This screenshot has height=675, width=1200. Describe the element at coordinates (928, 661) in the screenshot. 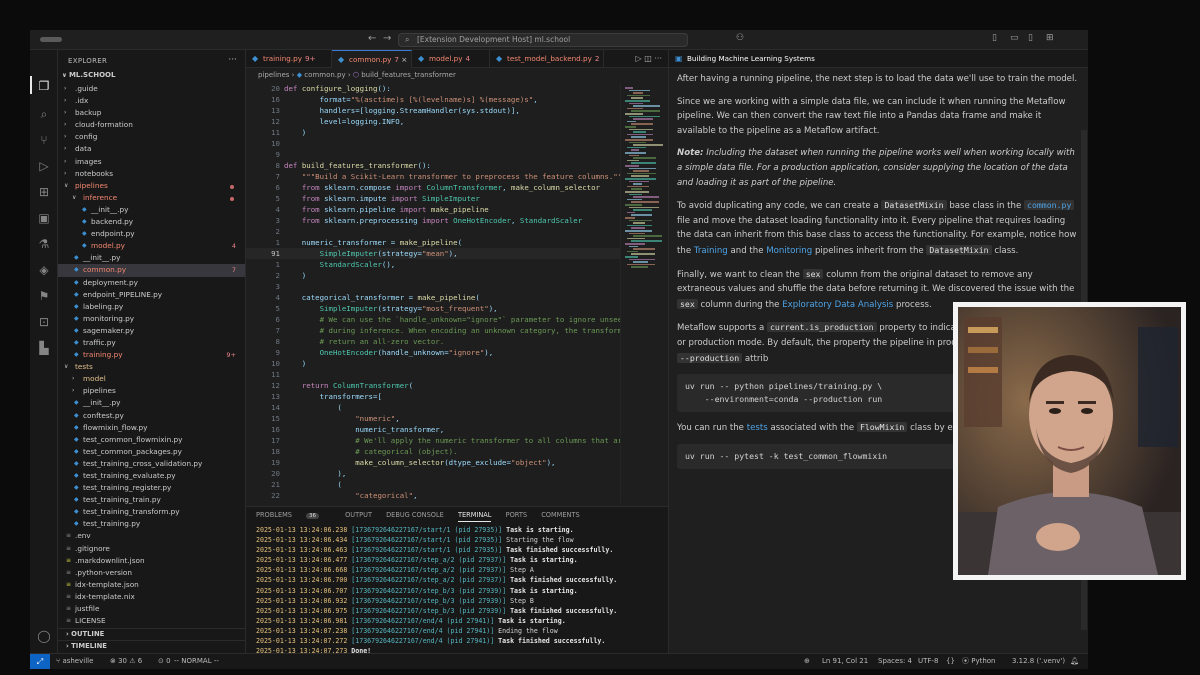

I see `encoding: UTF-8` at that location.